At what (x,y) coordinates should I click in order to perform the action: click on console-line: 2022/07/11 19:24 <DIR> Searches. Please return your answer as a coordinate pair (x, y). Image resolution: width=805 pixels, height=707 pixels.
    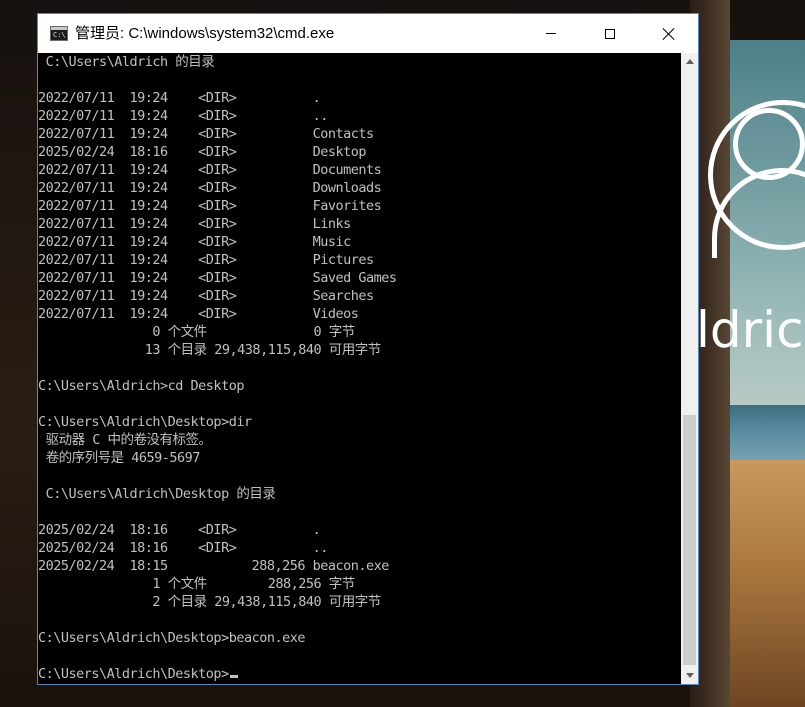
    Looking at the image, I should click on (206, 296).